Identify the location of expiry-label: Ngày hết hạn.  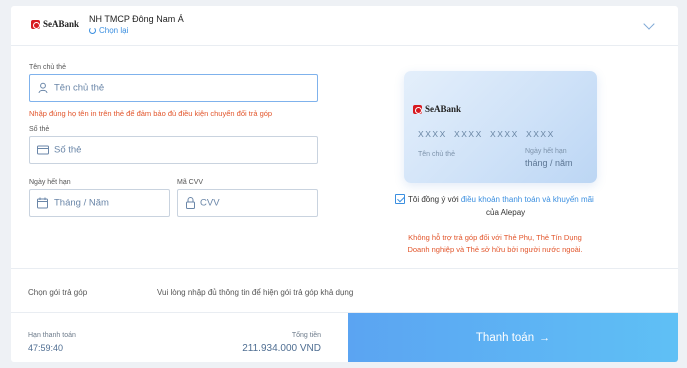
(50, 182).